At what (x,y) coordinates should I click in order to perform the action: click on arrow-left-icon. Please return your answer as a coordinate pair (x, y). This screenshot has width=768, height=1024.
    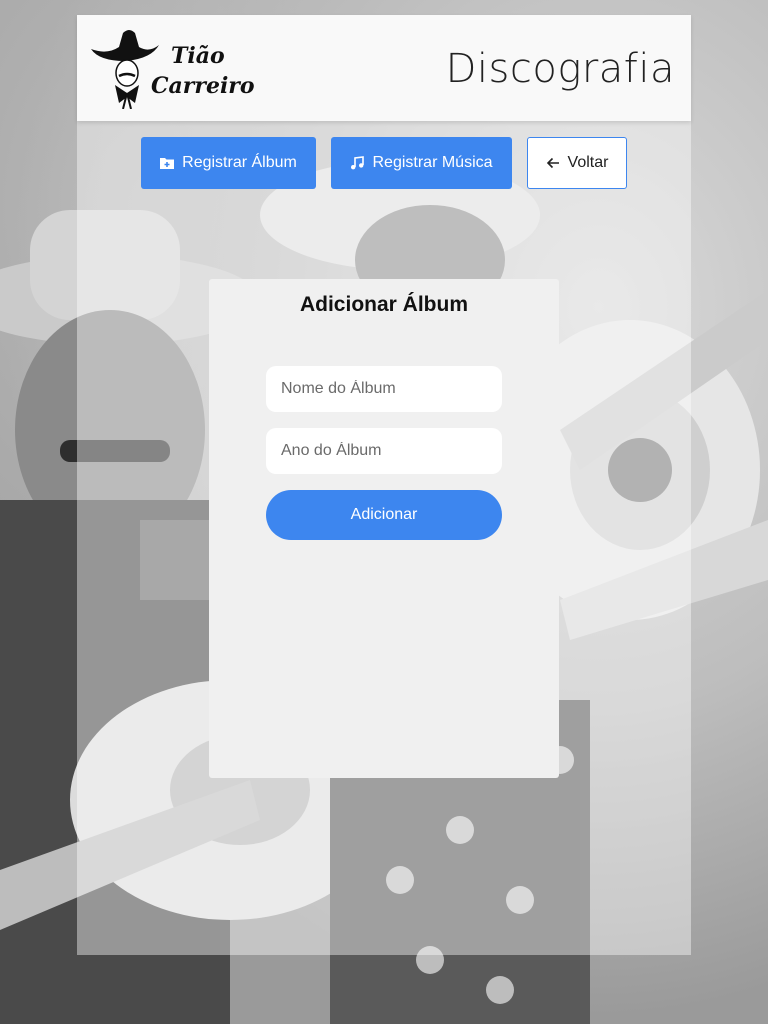
    Looking at the image, I should click on (552, 163).